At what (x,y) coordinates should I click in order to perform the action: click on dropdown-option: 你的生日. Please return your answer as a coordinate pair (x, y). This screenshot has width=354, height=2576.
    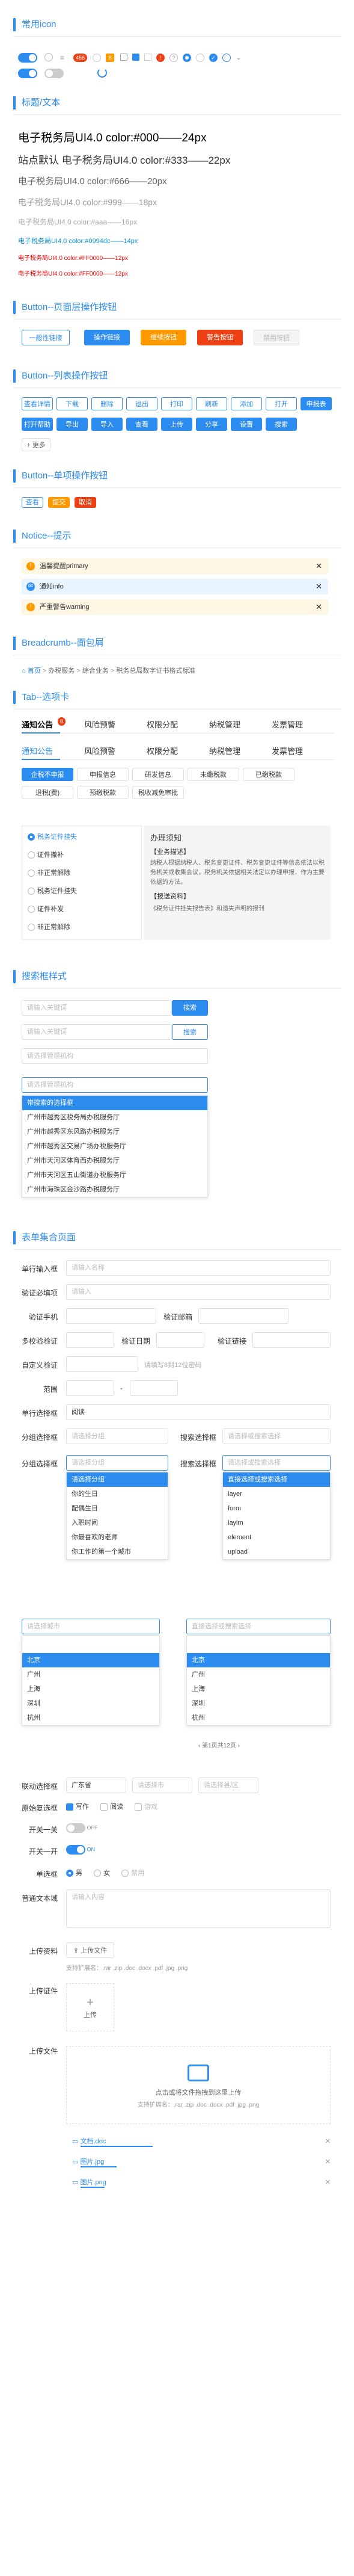
    Looking at the image, I should click on (117, 1494).